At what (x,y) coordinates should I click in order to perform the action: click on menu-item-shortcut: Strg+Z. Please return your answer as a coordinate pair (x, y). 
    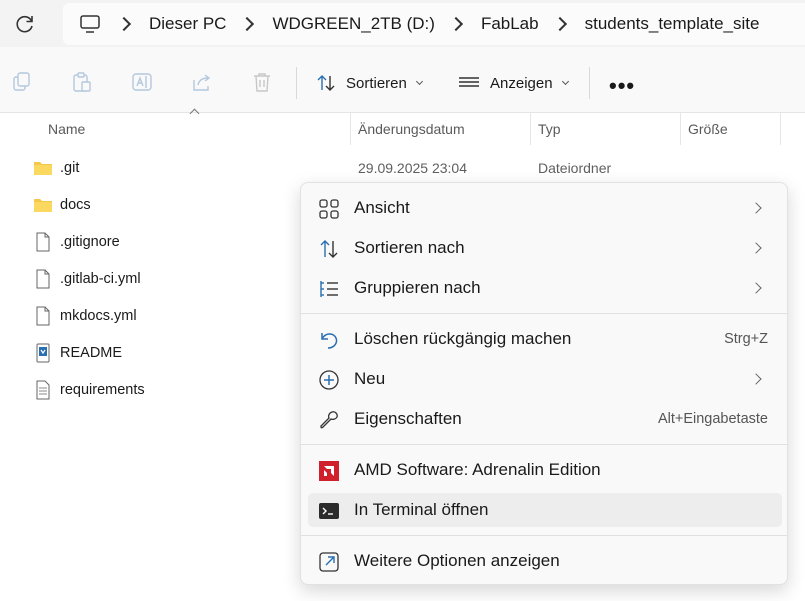
    Looking at the image, I should click on (746, 339).